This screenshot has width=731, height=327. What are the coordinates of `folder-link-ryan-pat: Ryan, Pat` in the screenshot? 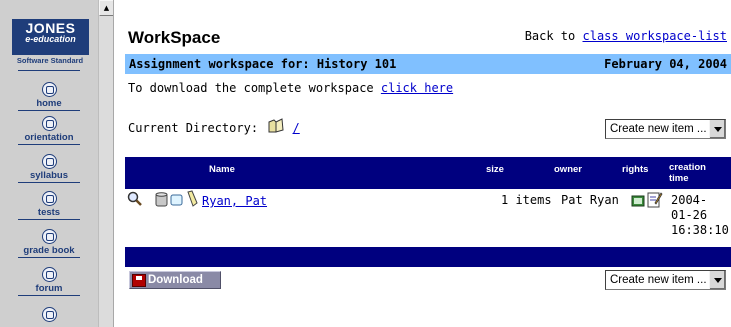 It's located at (234, 201).